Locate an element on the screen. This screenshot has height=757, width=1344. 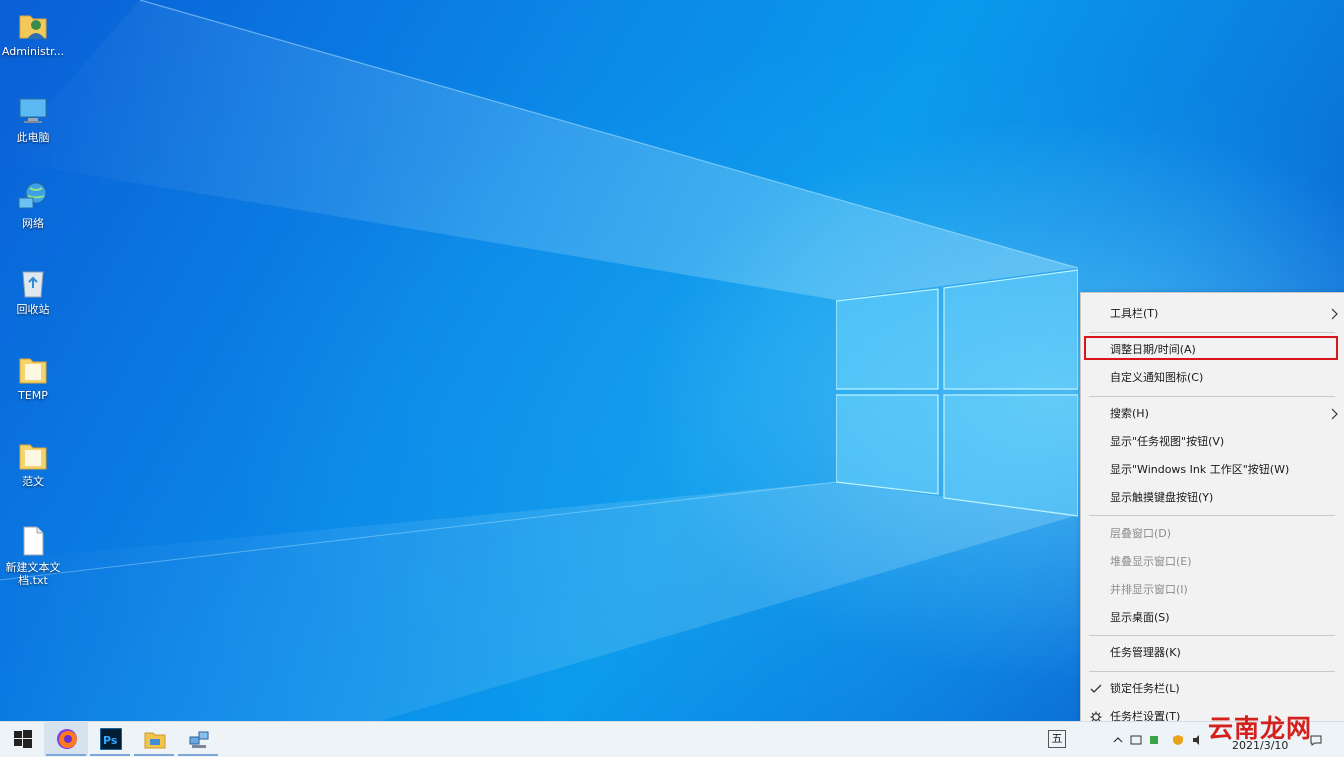
network-computers-icon is located at coordinates (199, 739).